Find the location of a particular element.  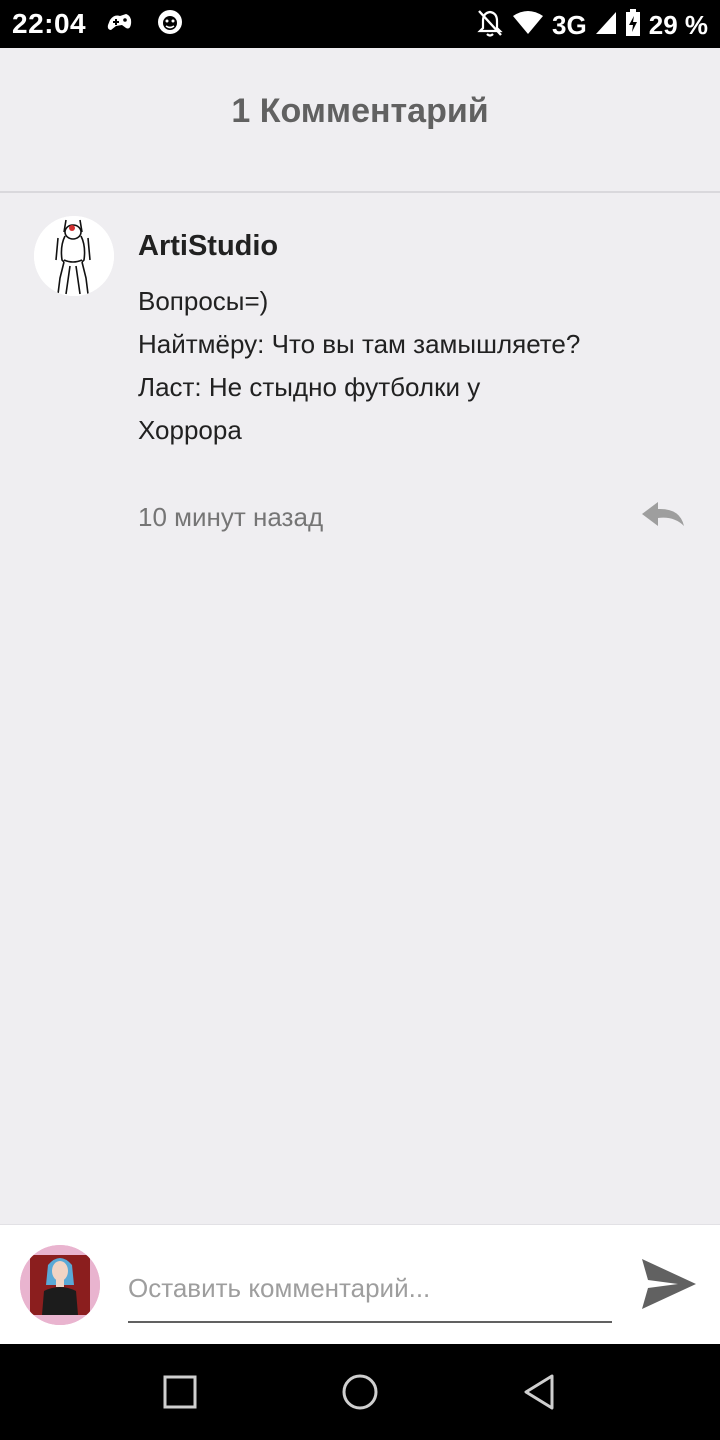

send-button is located at coordinates (669, 1284).